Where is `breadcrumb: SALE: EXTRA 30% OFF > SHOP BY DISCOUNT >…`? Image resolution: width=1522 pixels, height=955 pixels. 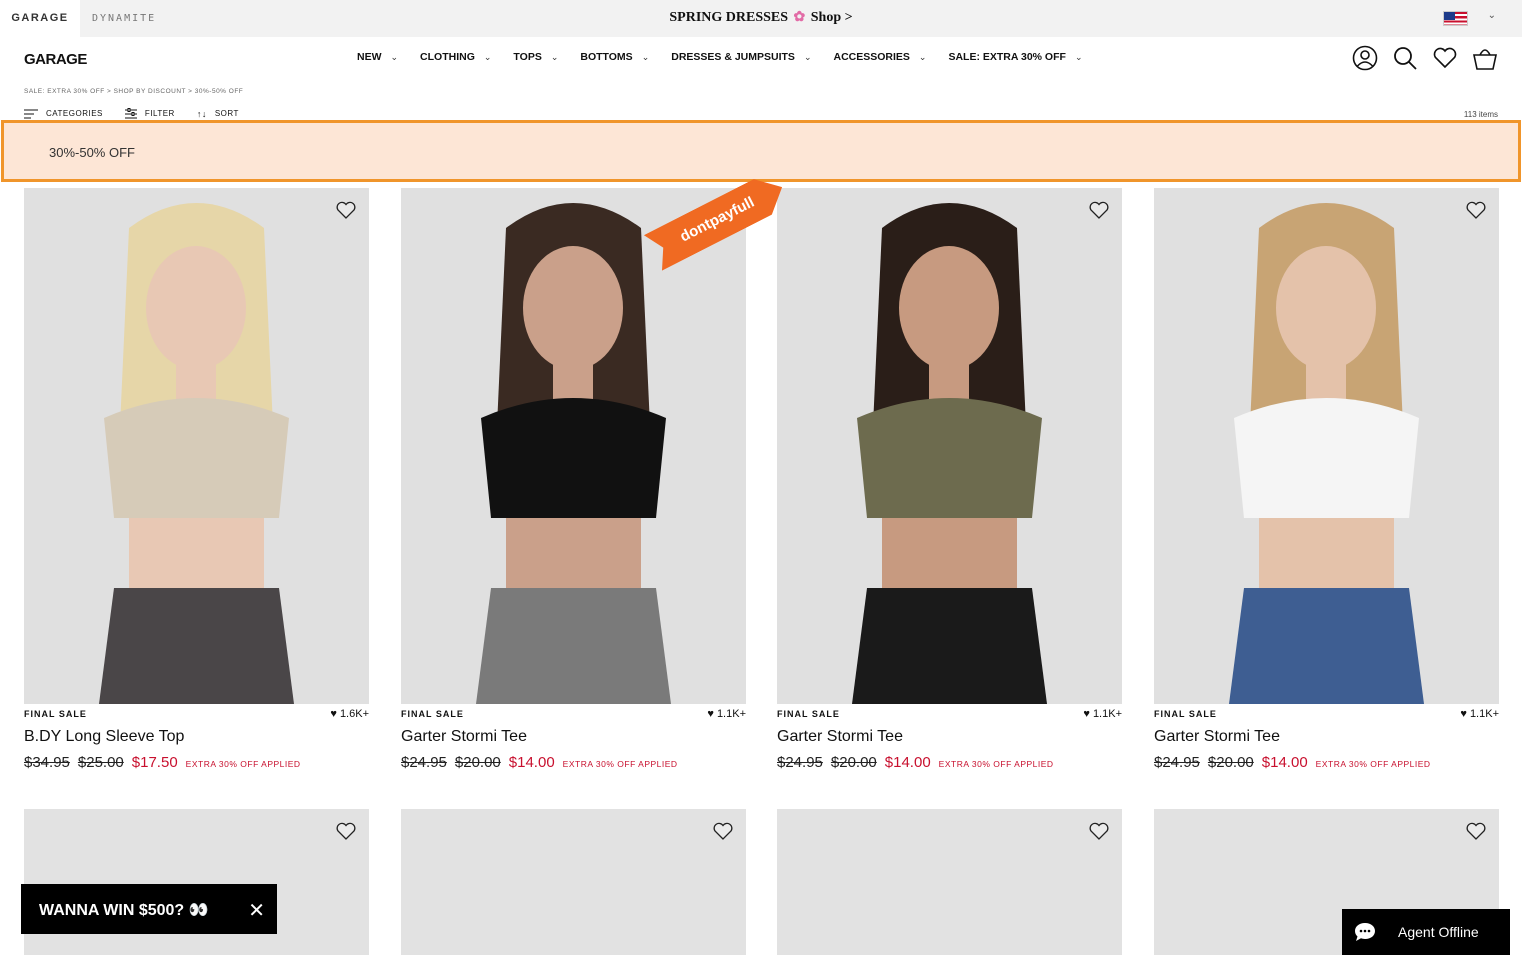
breadcrumb: SALE: EXTRA 30% OFF > SHOP BY DISCOUNT >… is located at coordinates (133, 91).